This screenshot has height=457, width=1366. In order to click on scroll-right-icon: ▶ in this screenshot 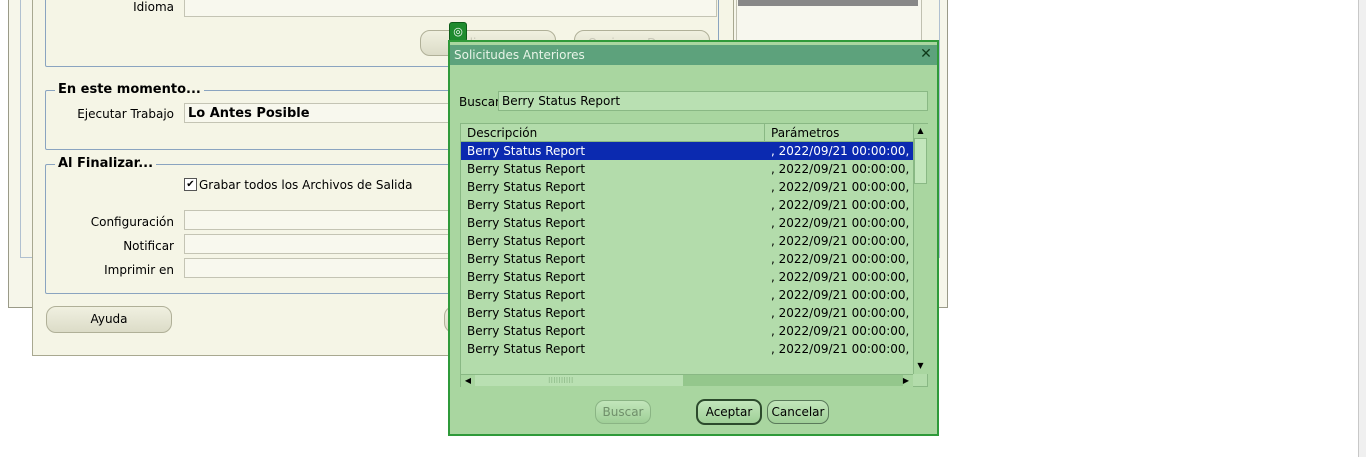, I will do `click(906, 380)`.